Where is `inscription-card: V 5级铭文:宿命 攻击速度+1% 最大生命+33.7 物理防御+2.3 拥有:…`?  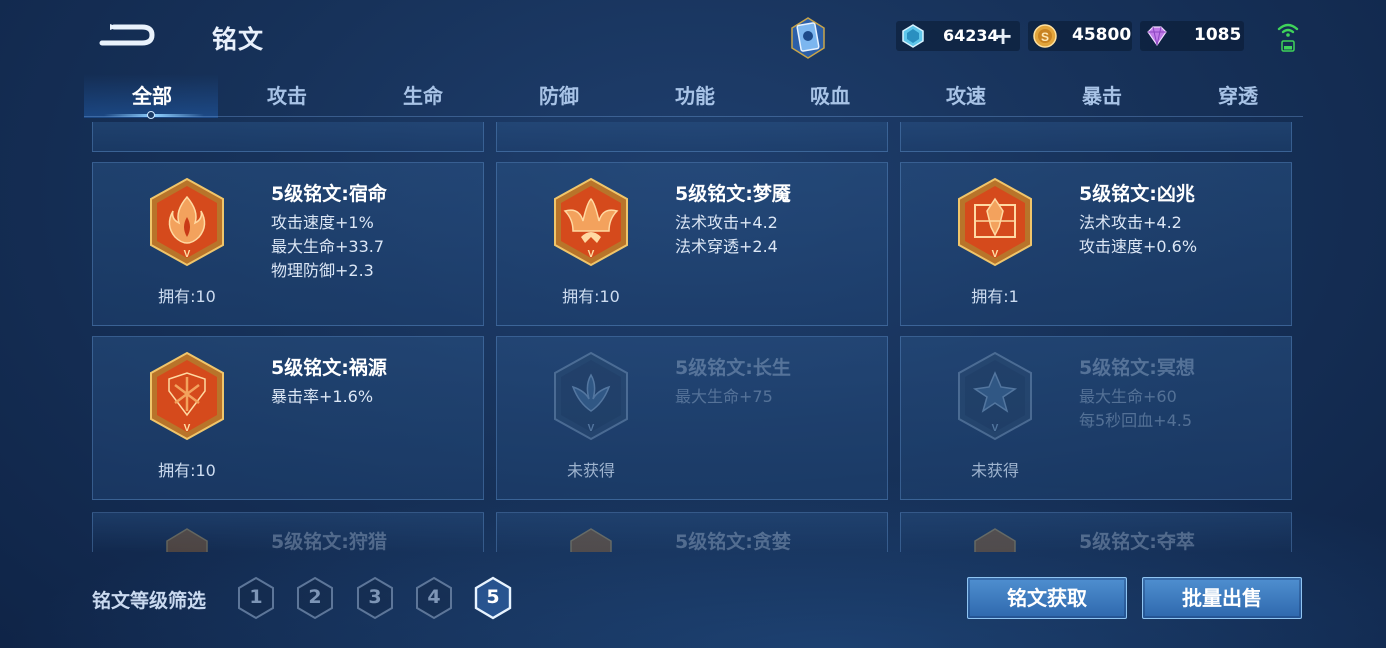 inscription-card: V 5级铭文:宿命 攻击速度+1% 最大生命+33.7 物理防御+2.3 拥有:… is located at coordinates (288, 244).